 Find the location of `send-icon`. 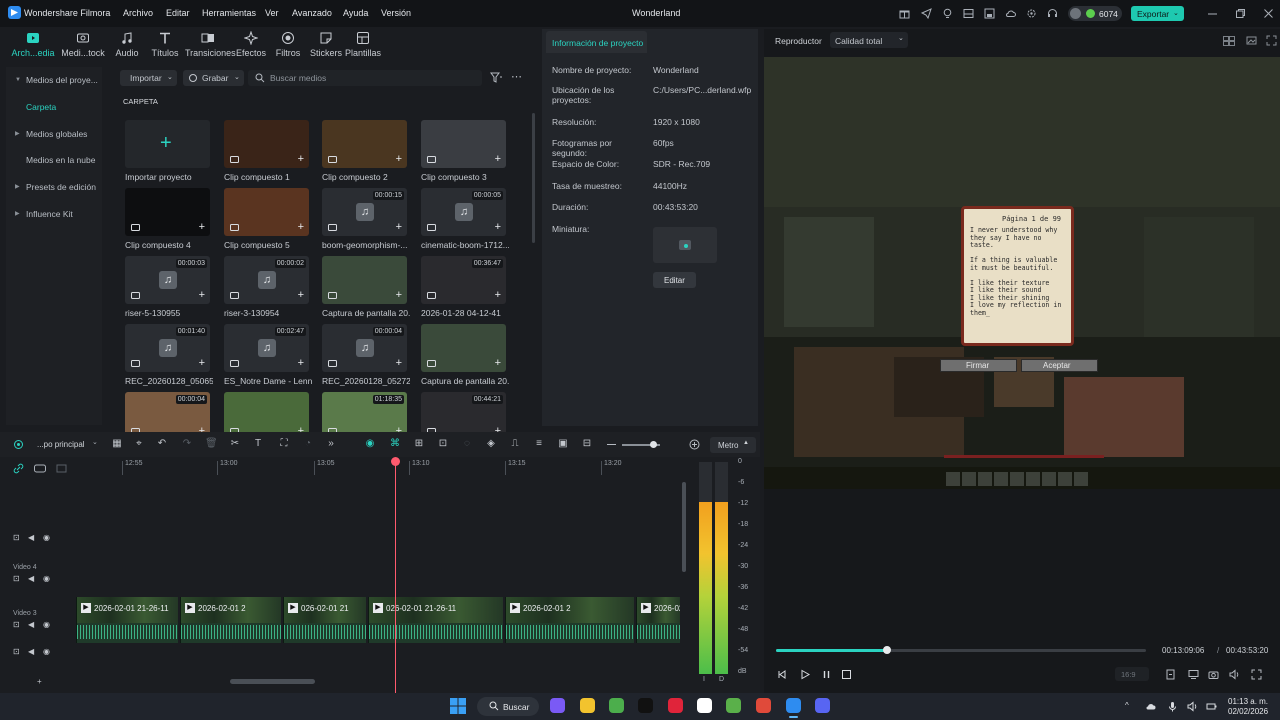

send-icon is located at coordinates (926, 13).